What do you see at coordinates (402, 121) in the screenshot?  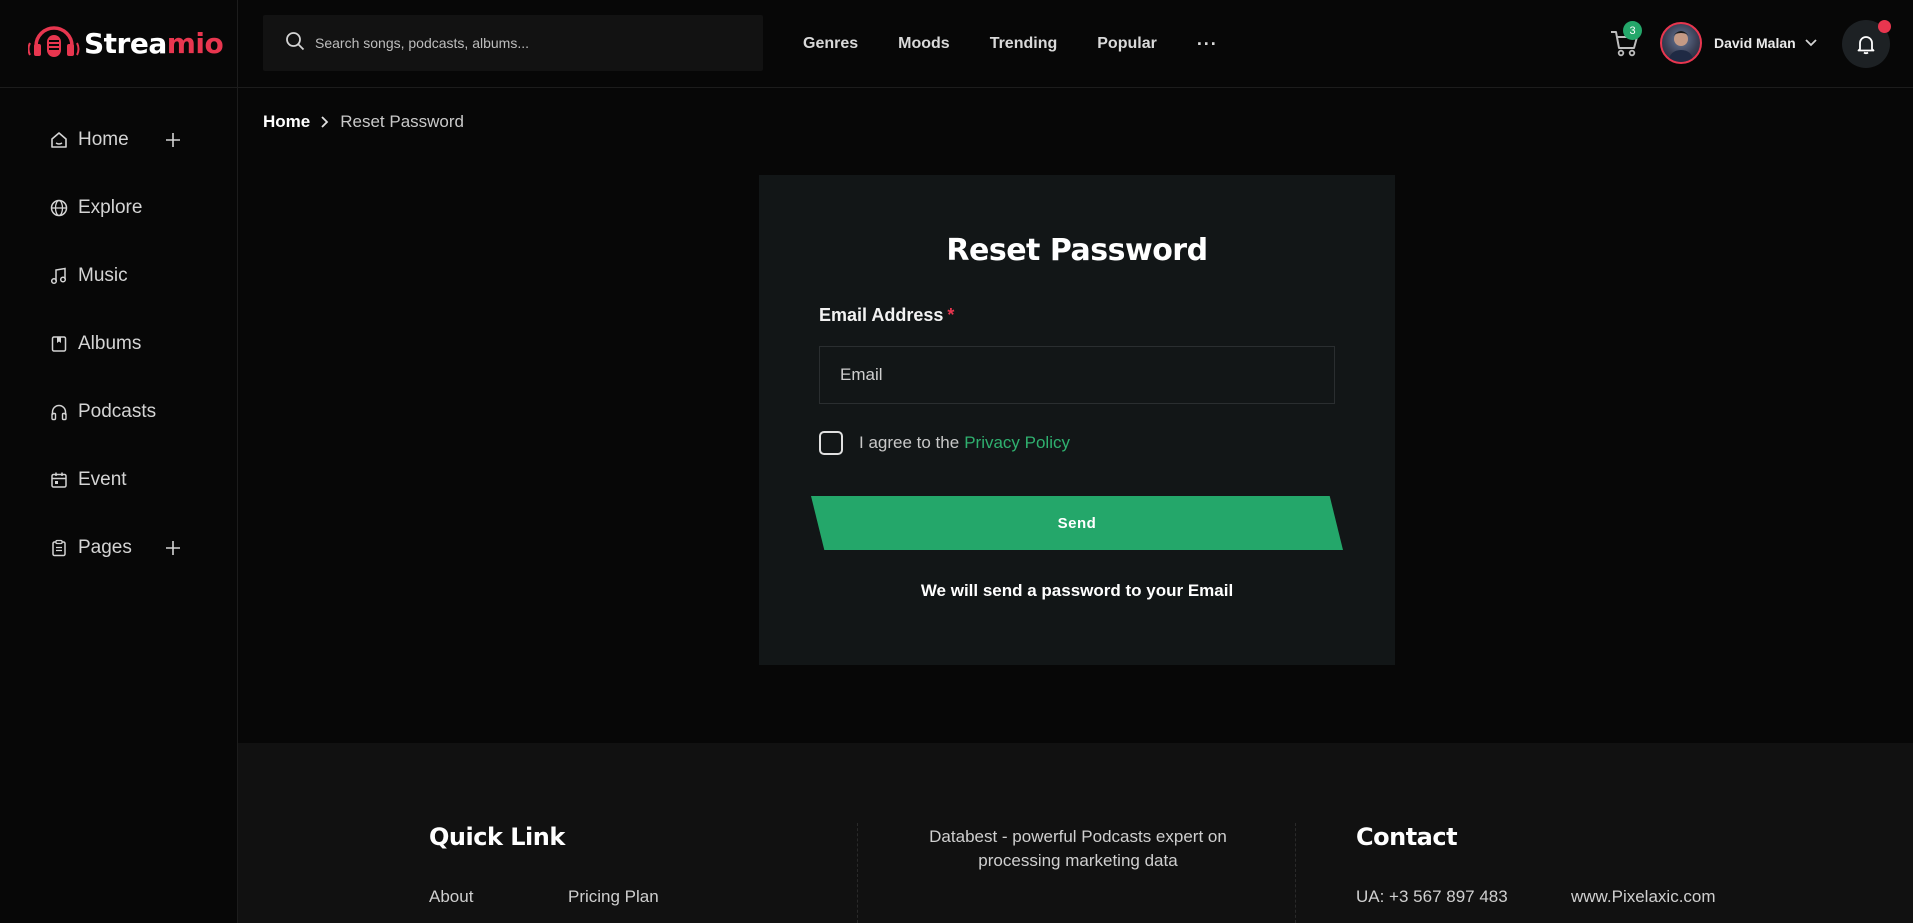 I see `breadcrumb-current: Reset Password` at bounding box center [402, 121].